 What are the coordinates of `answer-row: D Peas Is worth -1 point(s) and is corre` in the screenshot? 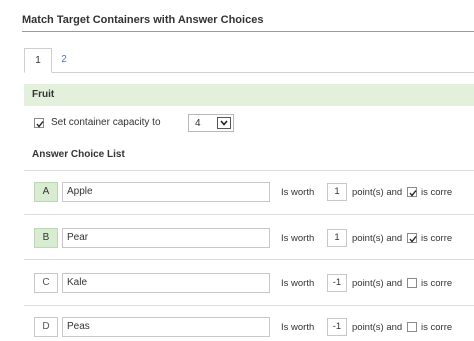 It's located at (254, 327).